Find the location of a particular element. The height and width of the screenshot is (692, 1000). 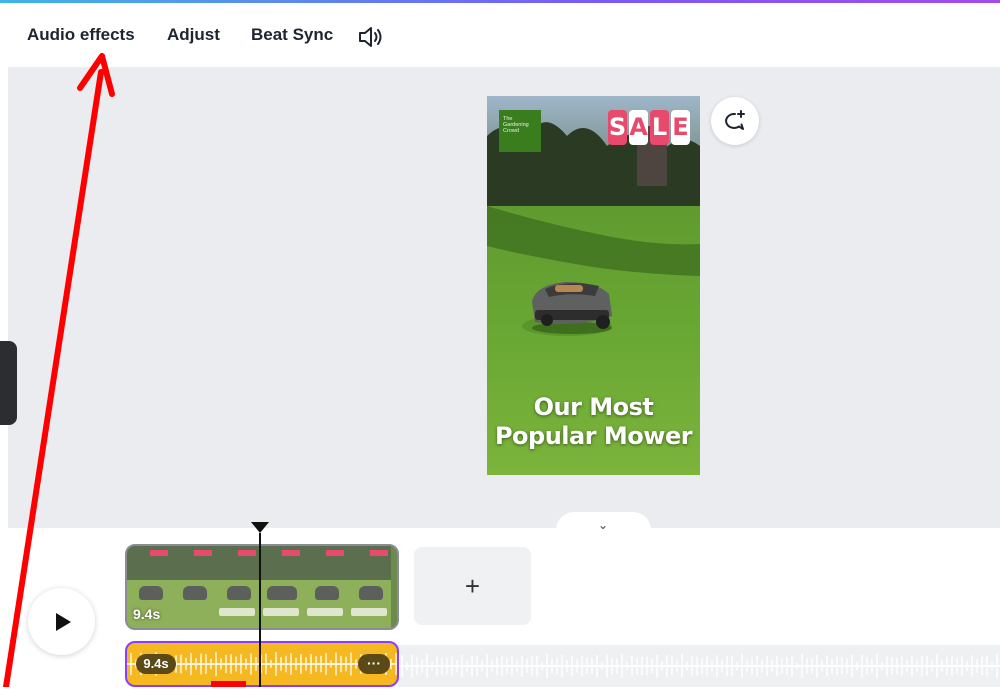

brand-logo: The Gardening Crowd is located at coordinates (520, 131).